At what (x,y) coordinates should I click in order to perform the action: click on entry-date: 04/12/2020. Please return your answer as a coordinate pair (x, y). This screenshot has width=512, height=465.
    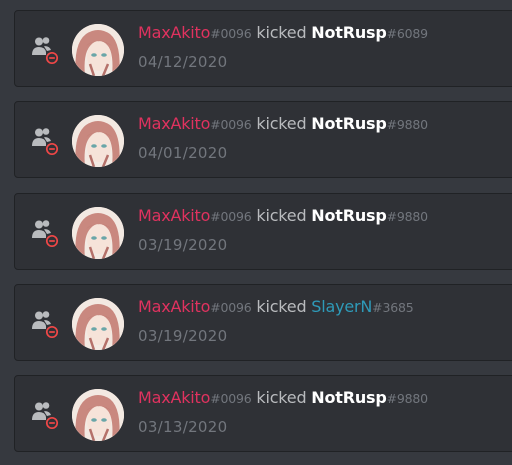
    Looking at the image, I should click on (183, 62).